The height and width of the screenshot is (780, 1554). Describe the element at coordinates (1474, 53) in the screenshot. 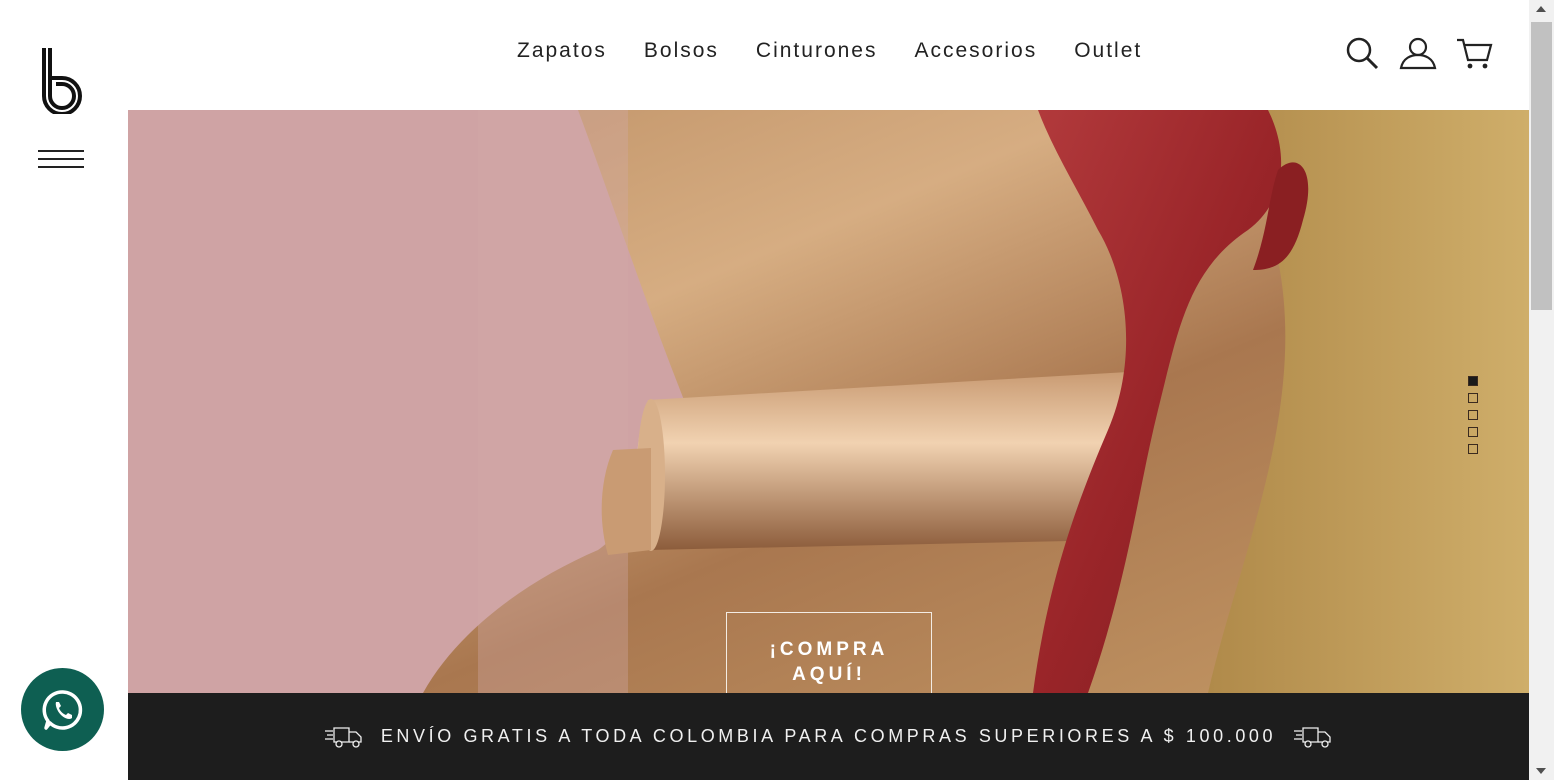

I see `cart-icon` at that location.